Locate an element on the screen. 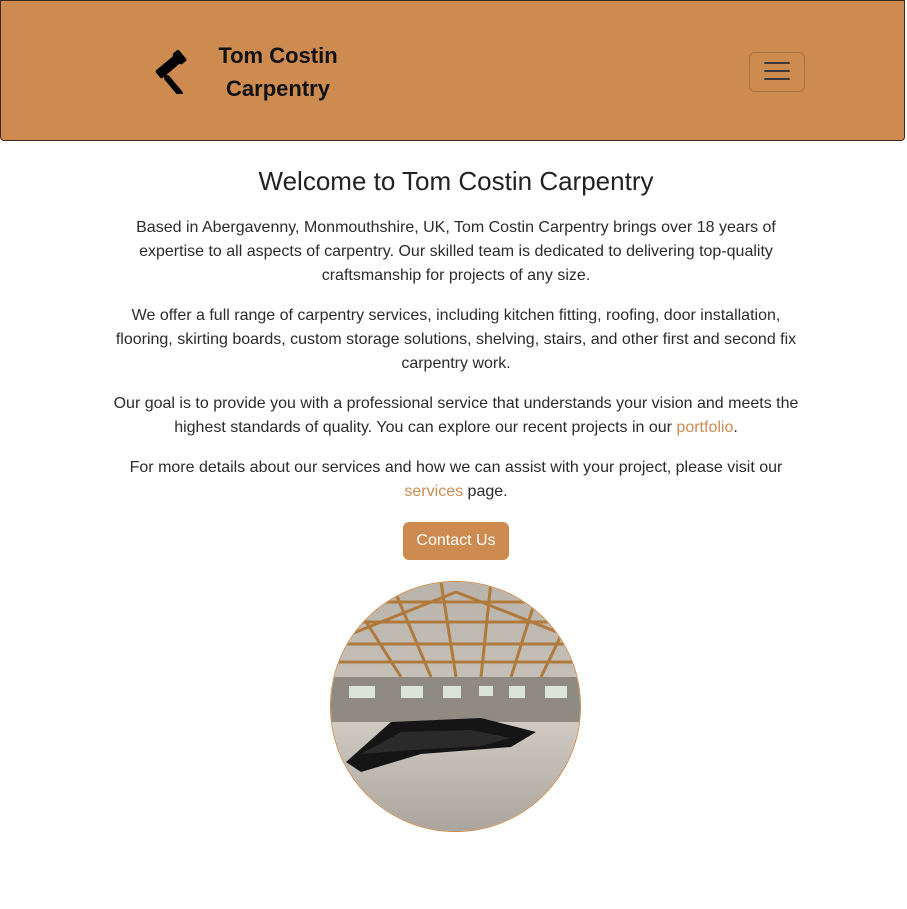  menu-toggle-button is located at coordinates (777, 72).